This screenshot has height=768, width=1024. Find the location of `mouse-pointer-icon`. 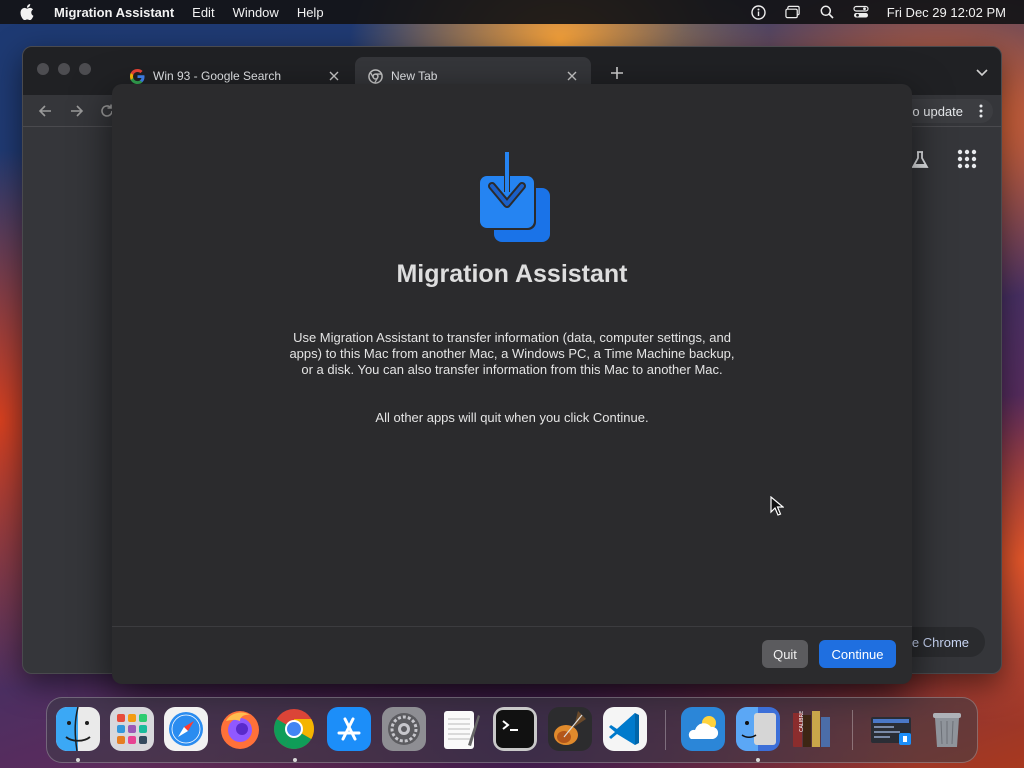

mouse-pointer-icon is located at coordinates (777, 505).